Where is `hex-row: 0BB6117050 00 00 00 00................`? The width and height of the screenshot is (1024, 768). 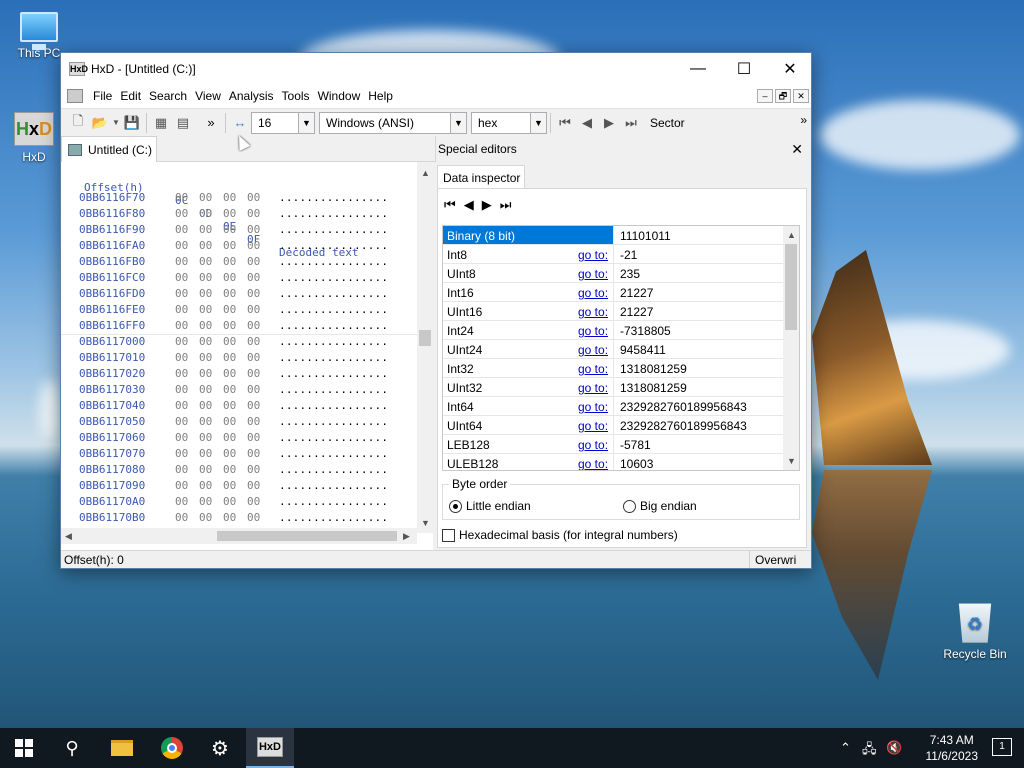
hex-row: 0BB6117050 00 00 00 00................ is located at coordinates (239, 422).